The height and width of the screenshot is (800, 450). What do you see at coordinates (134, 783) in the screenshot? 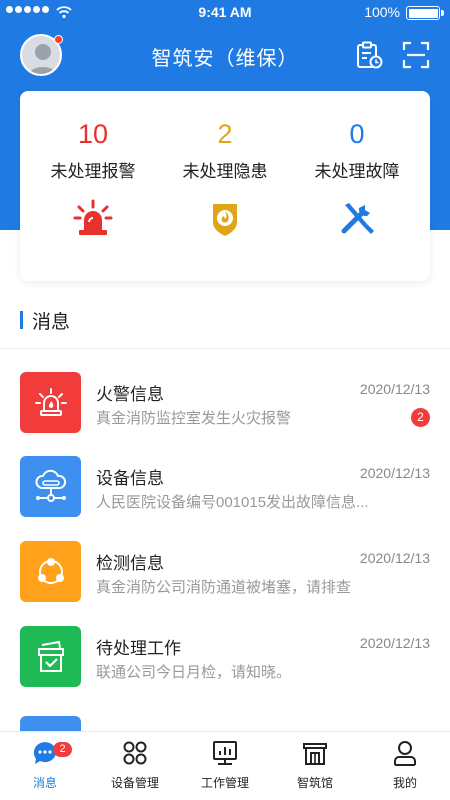
I see `tab-label: 设备管理` at bounding box center [134, 783].